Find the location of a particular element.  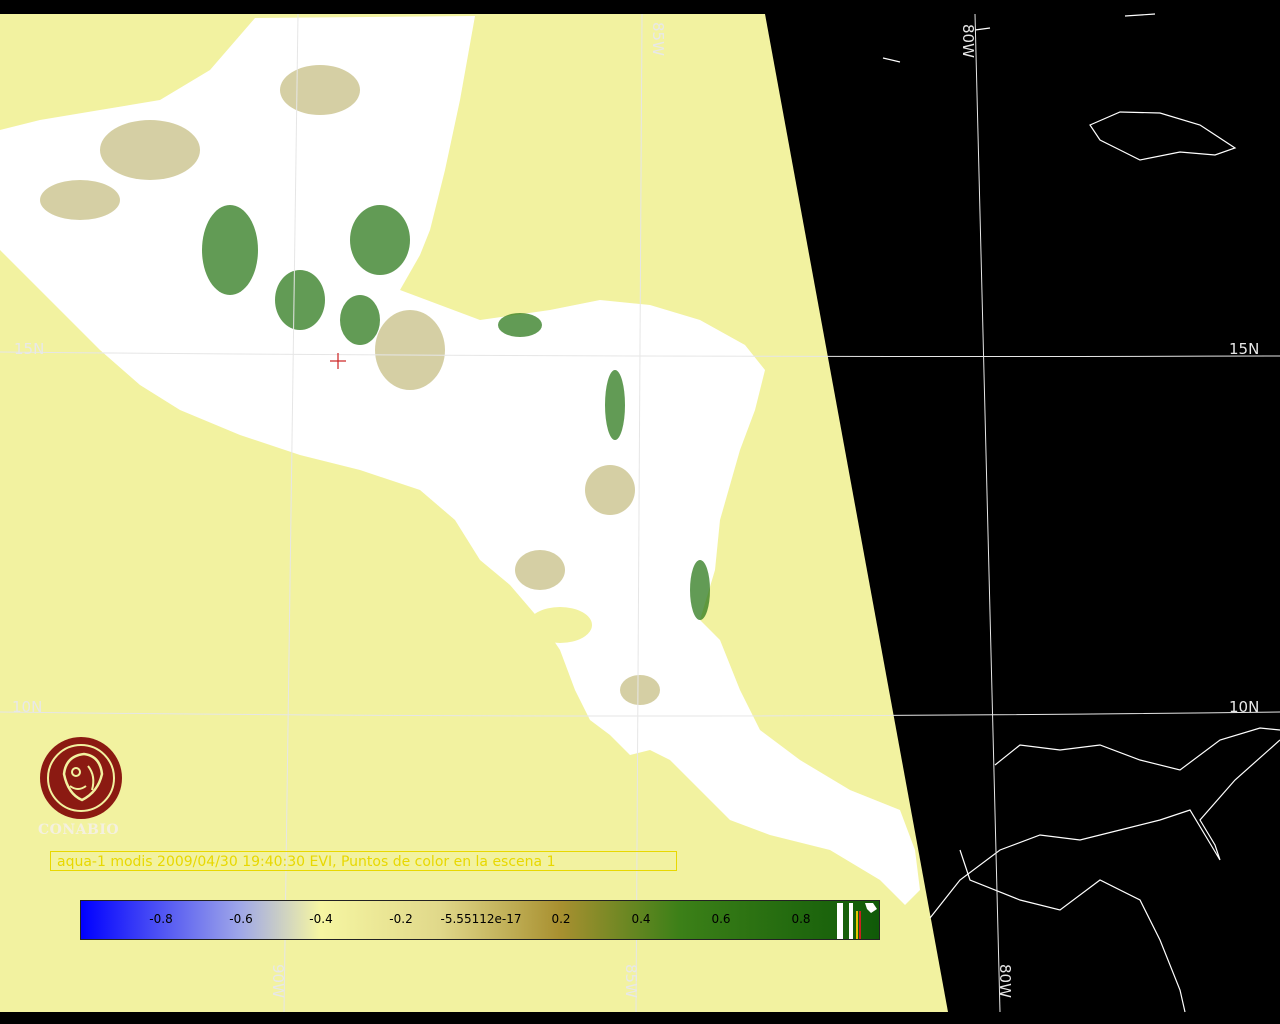

lat-label-10n-left: 10N is located at coordinates (27, 707).